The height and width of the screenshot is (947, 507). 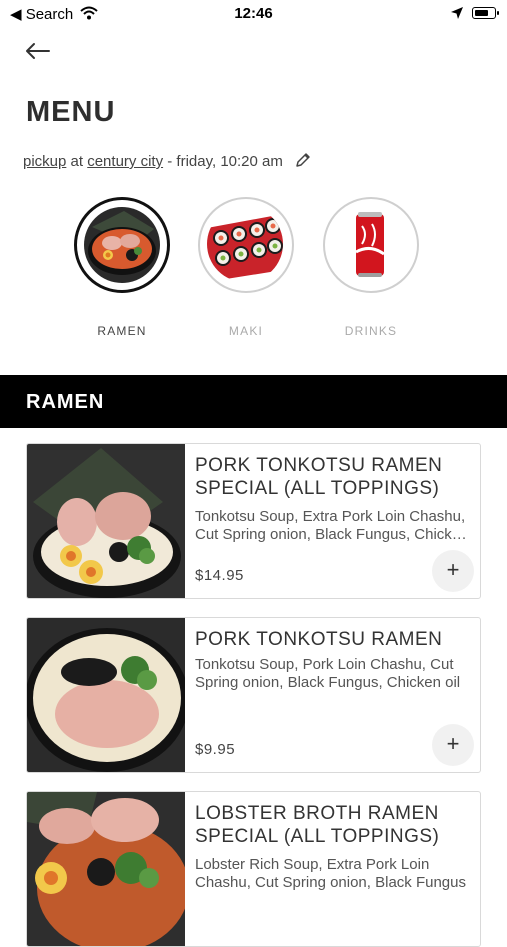 What do you see at coordinates (303, 160) in the screenshot?
I see `pencil-icon` at bounding box center [303, 160].